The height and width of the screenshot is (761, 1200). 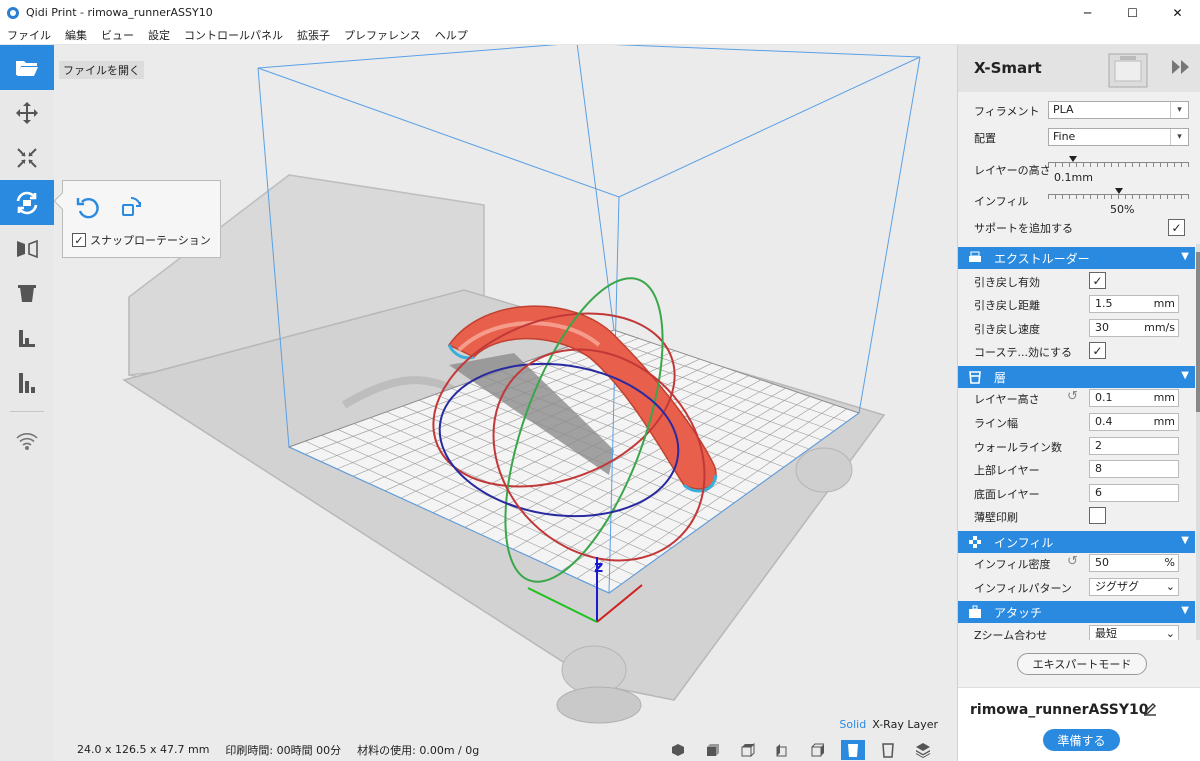 What do you see at coordinates (27, 202) in the screenshot?
I see `rotate-tool-button` at bounding box center [27, 202].